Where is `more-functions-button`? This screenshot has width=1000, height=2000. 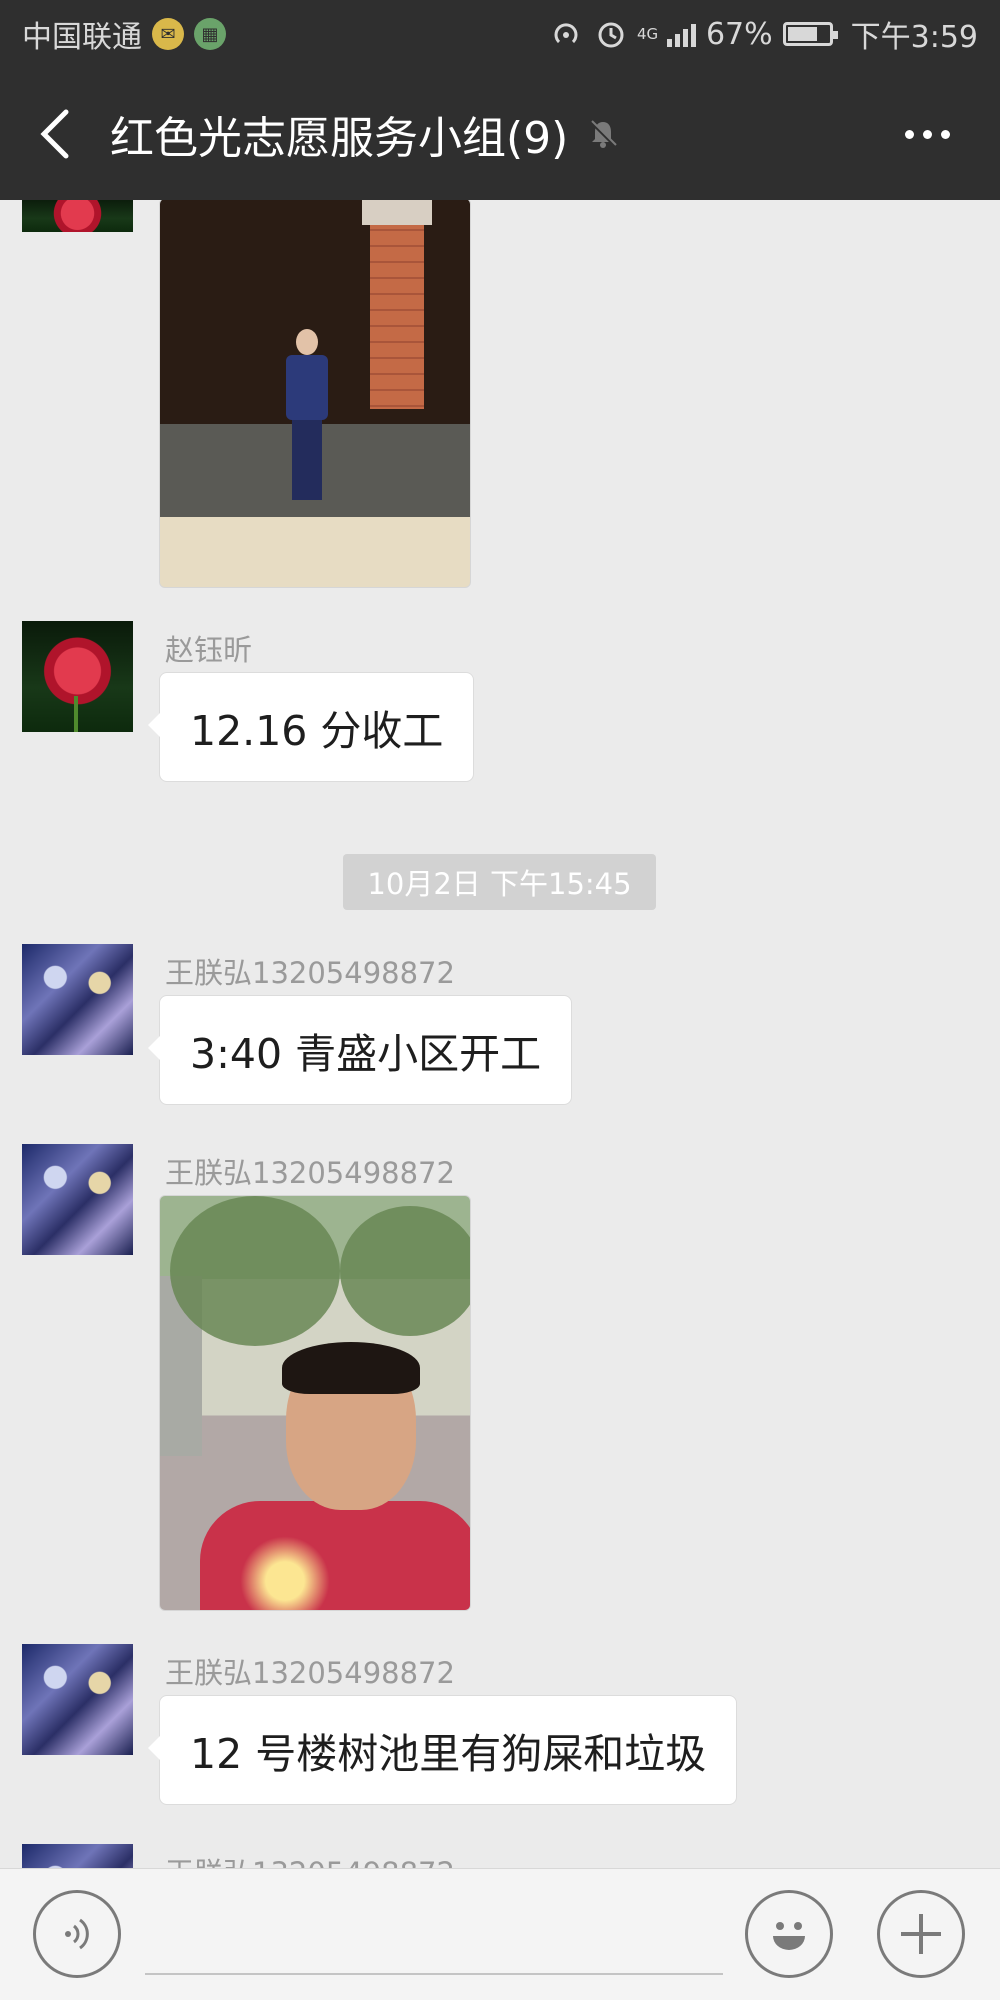 more-functions-button is located at coordinates (921, 1934).